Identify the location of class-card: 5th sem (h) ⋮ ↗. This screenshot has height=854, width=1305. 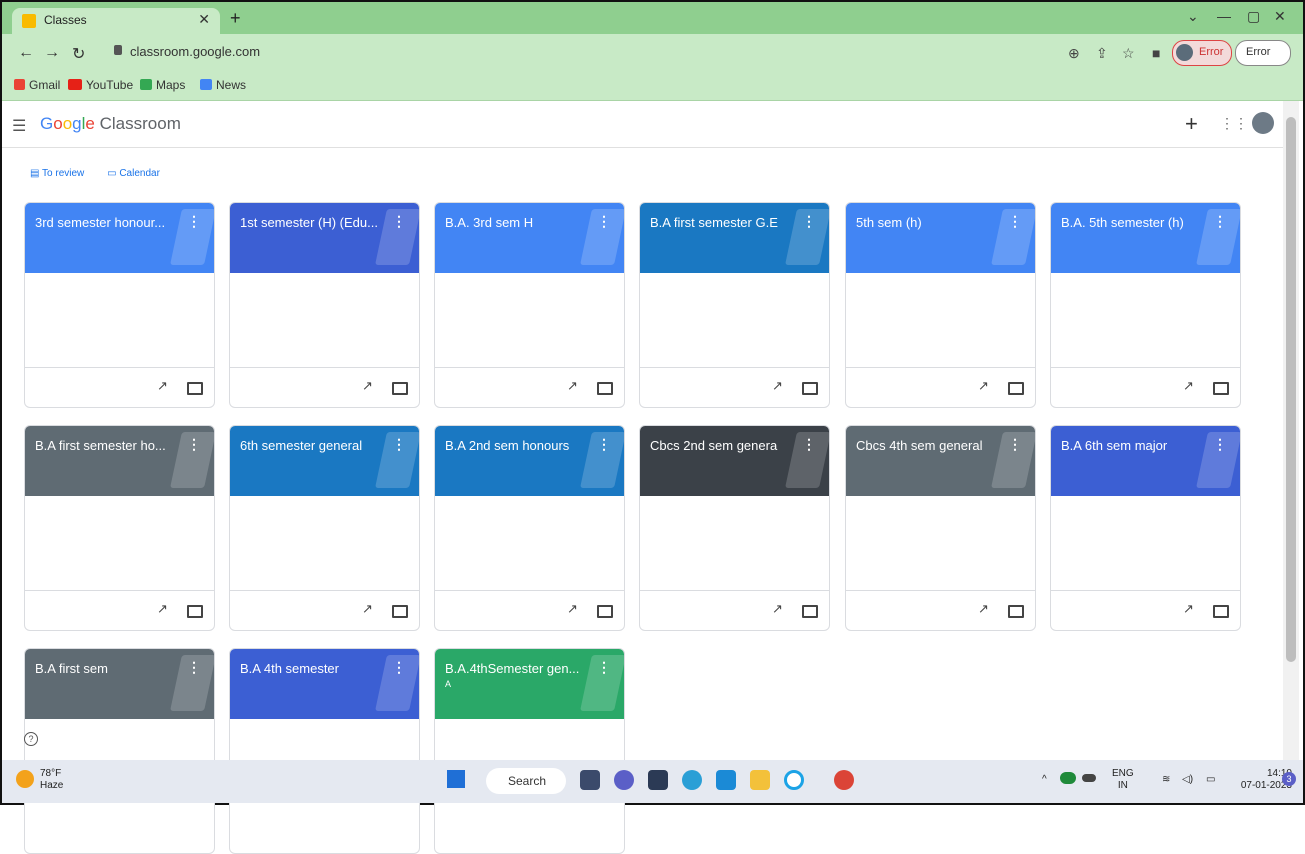
(940, 305).